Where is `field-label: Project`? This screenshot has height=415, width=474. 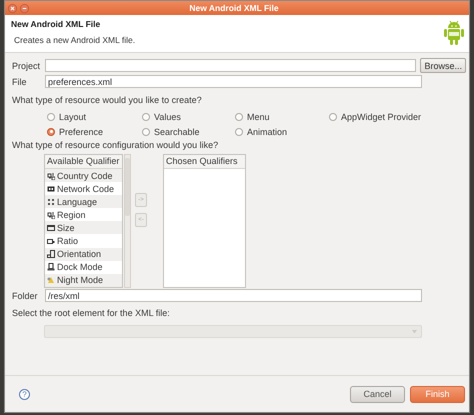
field-label: Project is located at coordinates (26, 65).